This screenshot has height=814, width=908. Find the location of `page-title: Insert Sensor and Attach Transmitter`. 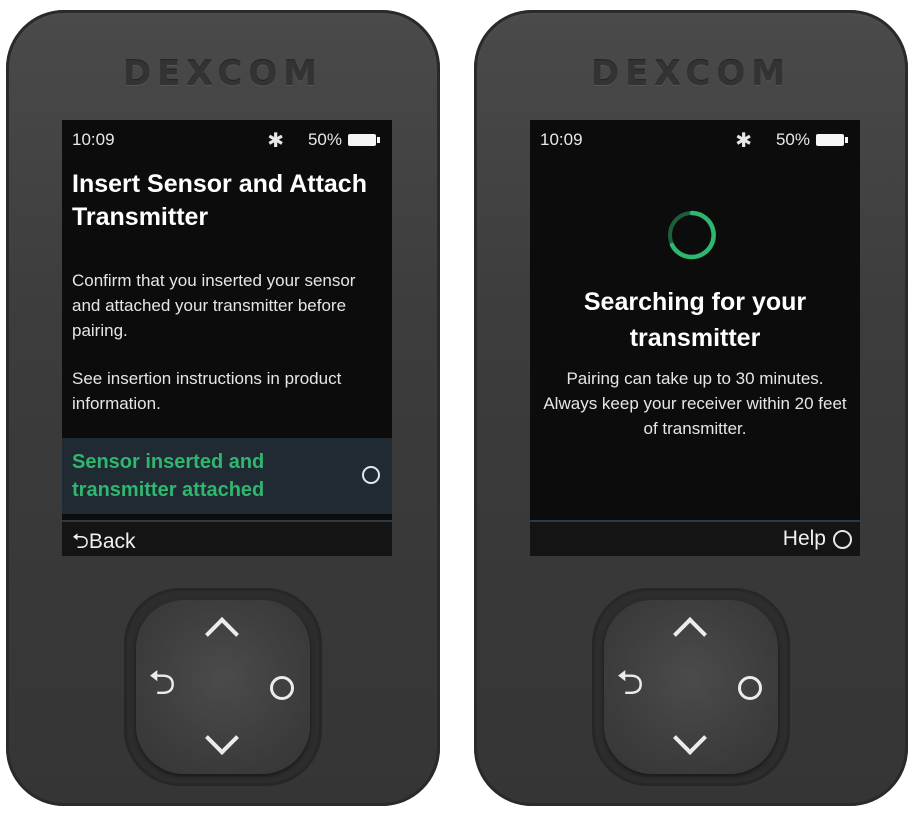

page-title: Insert Sensor and Attach Transmitter is located at coordinates (219, 200).